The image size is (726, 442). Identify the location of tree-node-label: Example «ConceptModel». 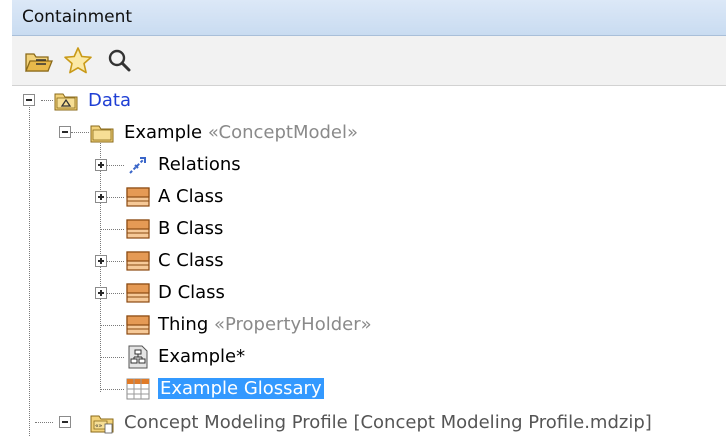
(241, 133).